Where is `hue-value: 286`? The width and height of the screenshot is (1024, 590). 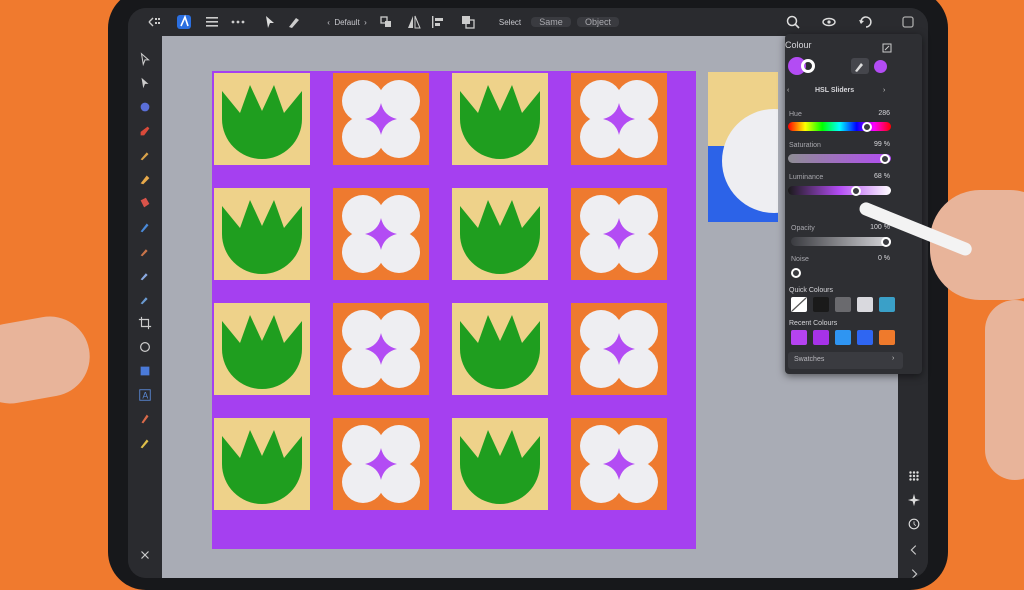
hue-value: 286 is located at coordinates (884, 113).